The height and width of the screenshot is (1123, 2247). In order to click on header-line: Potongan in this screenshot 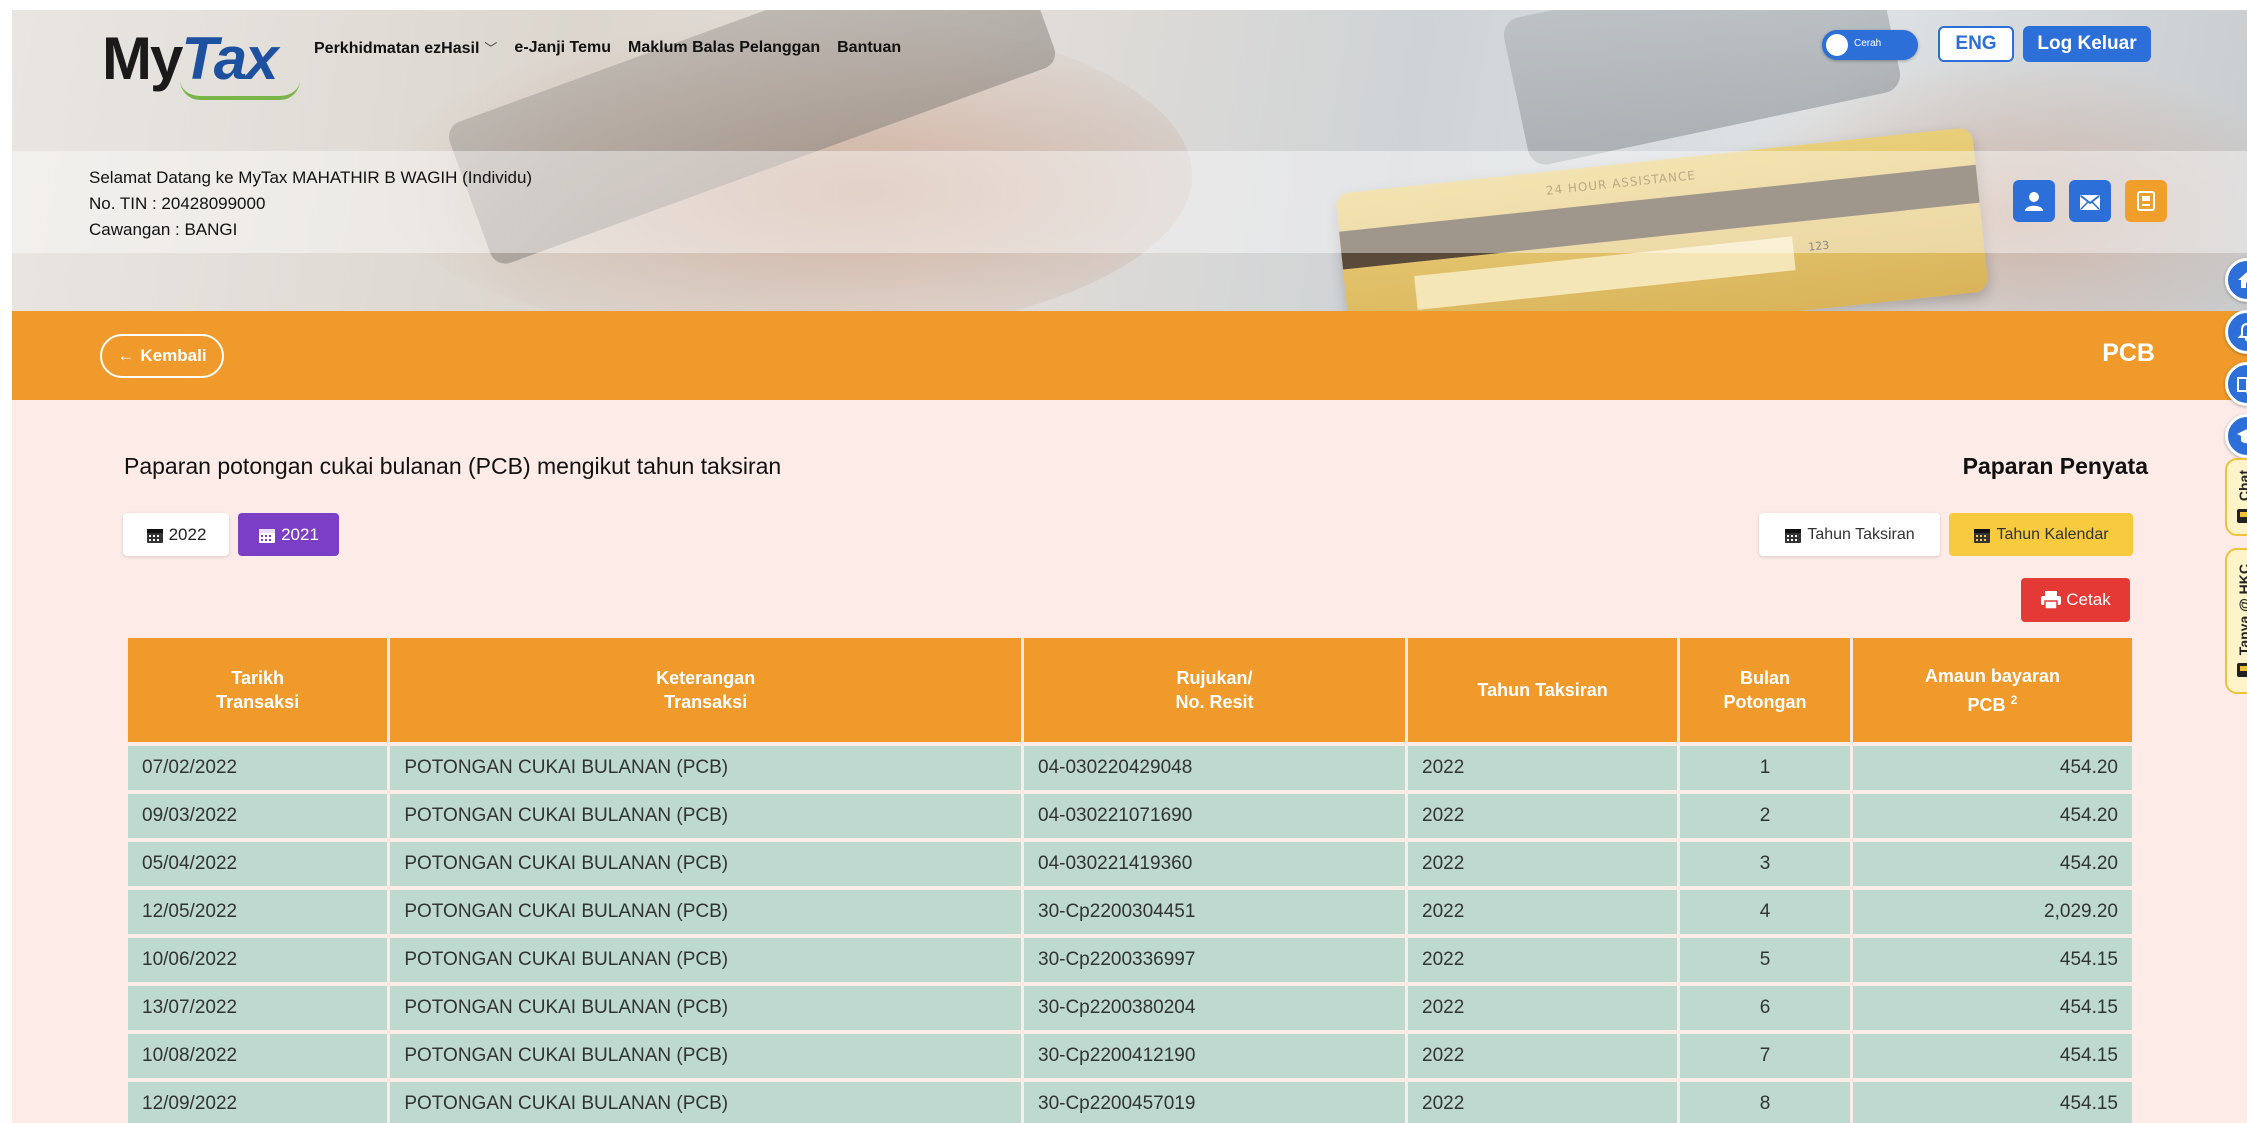, I will do `click(1765, 702)`.